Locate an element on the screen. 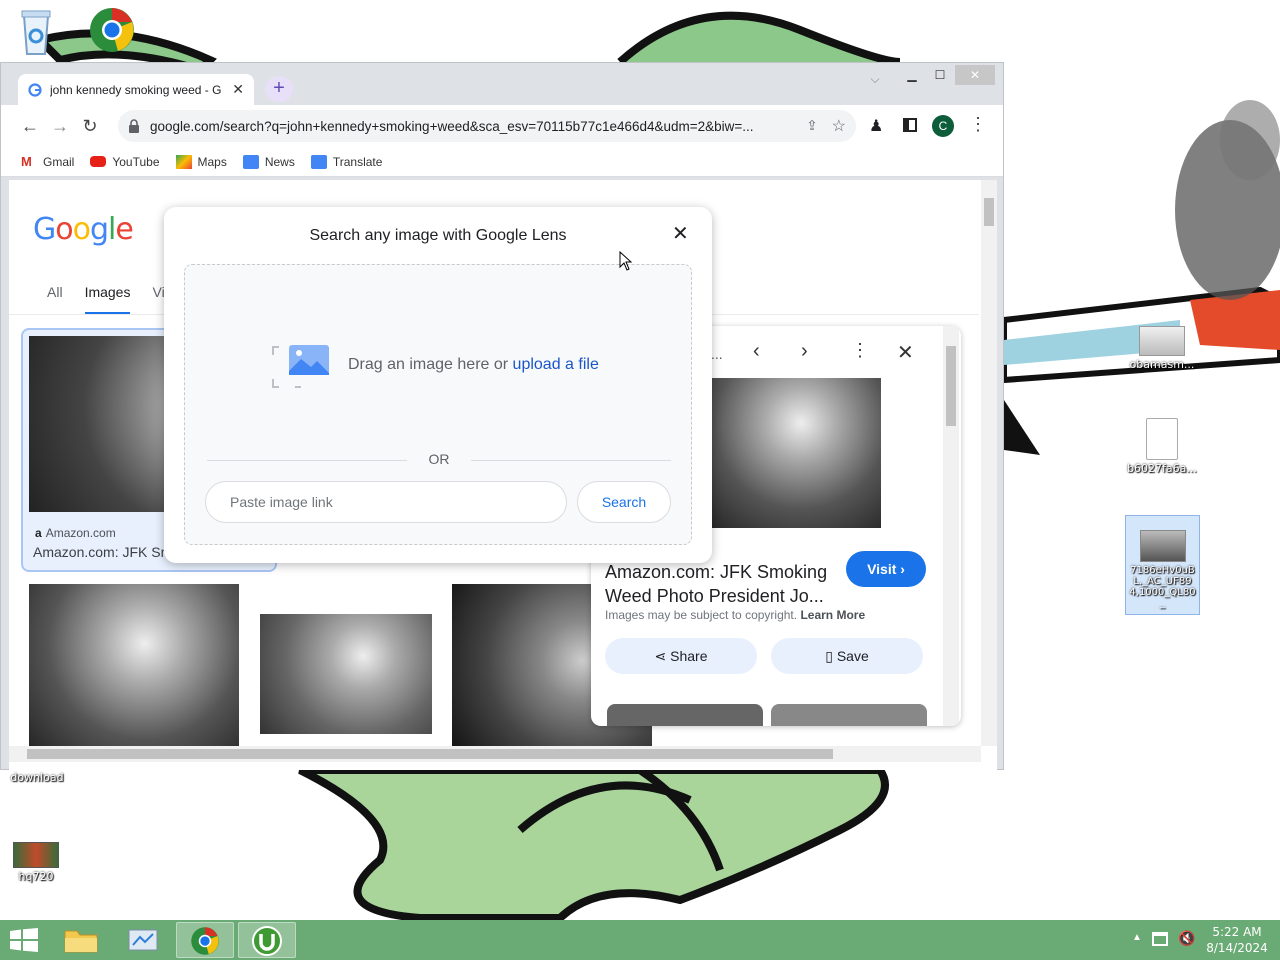  bookmark-maps: Maps is located at coordinates (201, 161).